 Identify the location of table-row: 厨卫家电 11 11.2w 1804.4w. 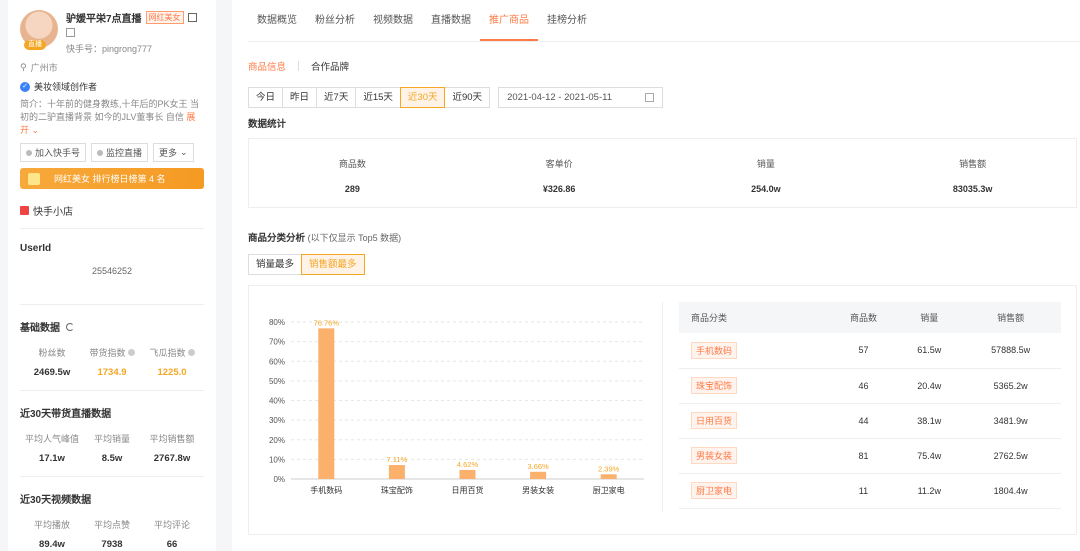
(870, 491).